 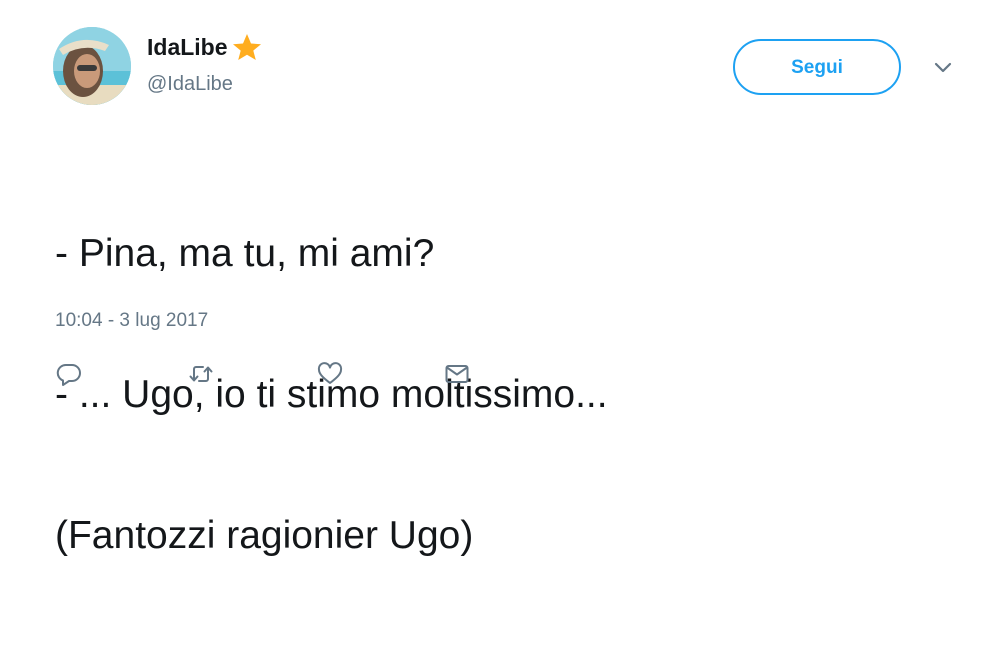 I want to click on display-name-text: IdaLibe, so click(x=187, y=47).